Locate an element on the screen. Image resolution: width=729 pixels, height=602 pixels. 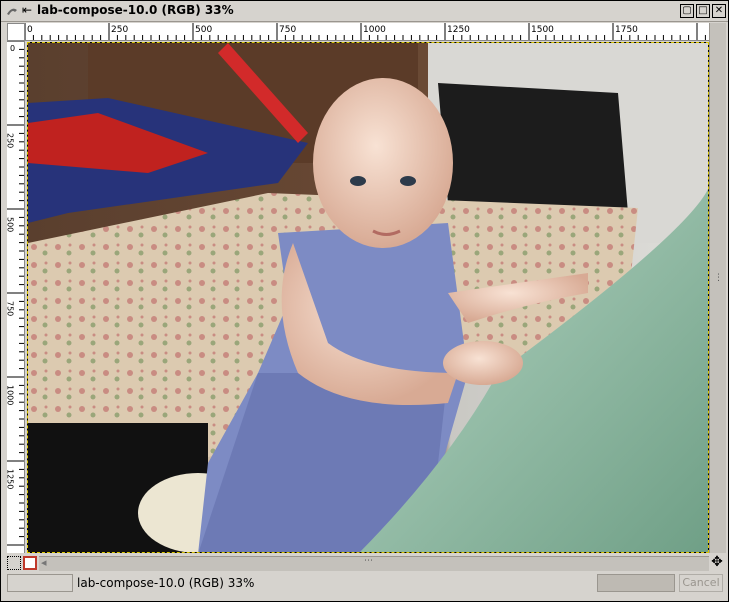
svg-text: 1000 is located at coordinates (374, 30).